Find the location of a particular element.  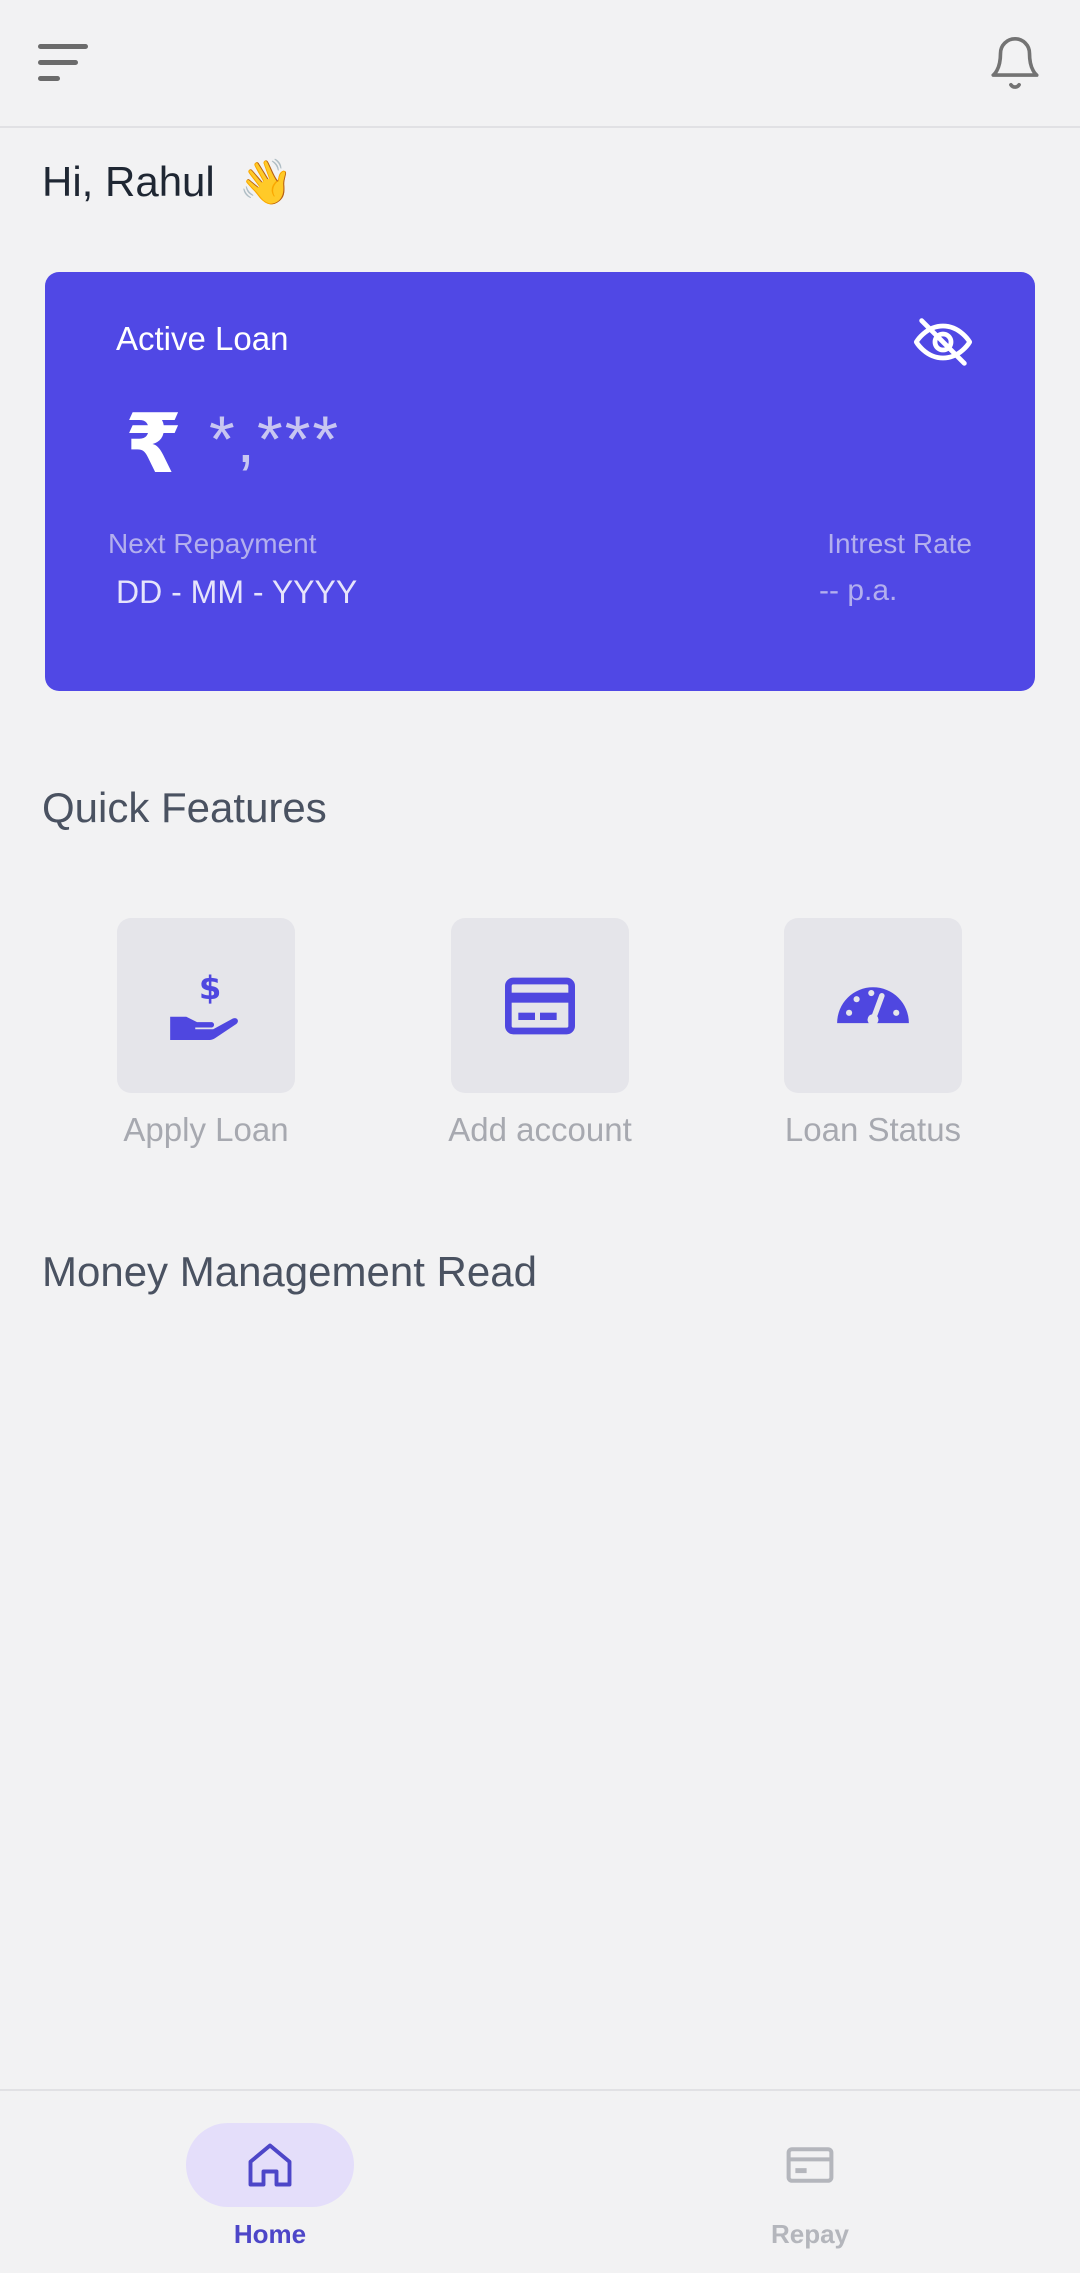

credit-card-icon is located at coordinates (540, 1005).